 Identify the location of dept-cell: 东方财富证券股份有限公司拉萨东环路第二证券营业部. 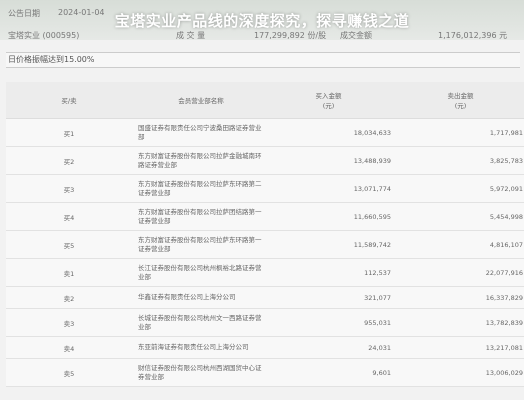
(198, 188).